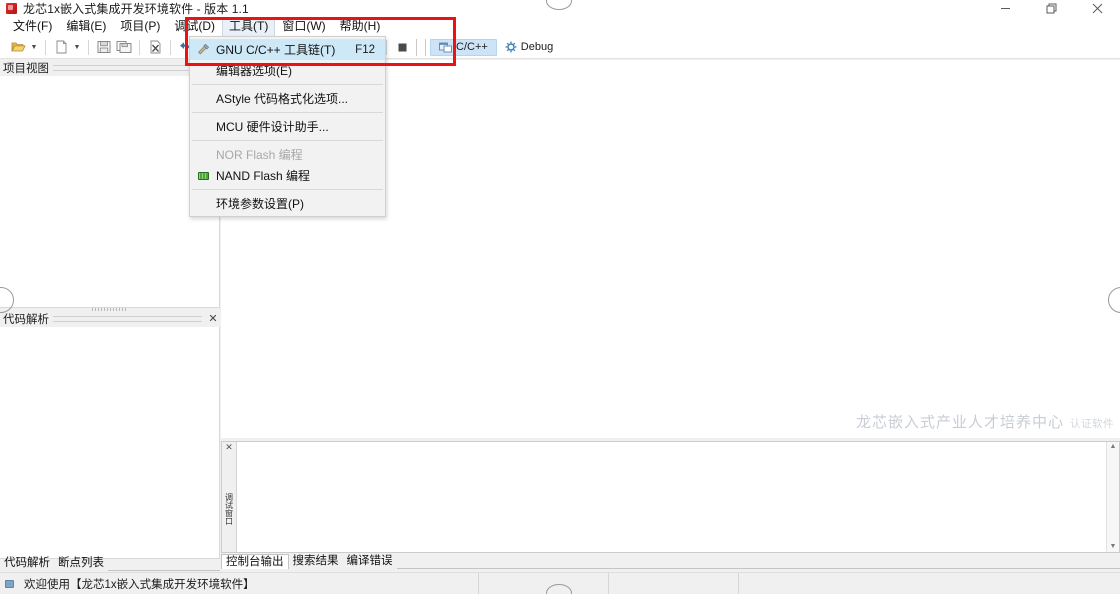  What do you see at coordinates (1097, 8) in the screenshot?
I see `close-button` at bounding box center [1097, 8].